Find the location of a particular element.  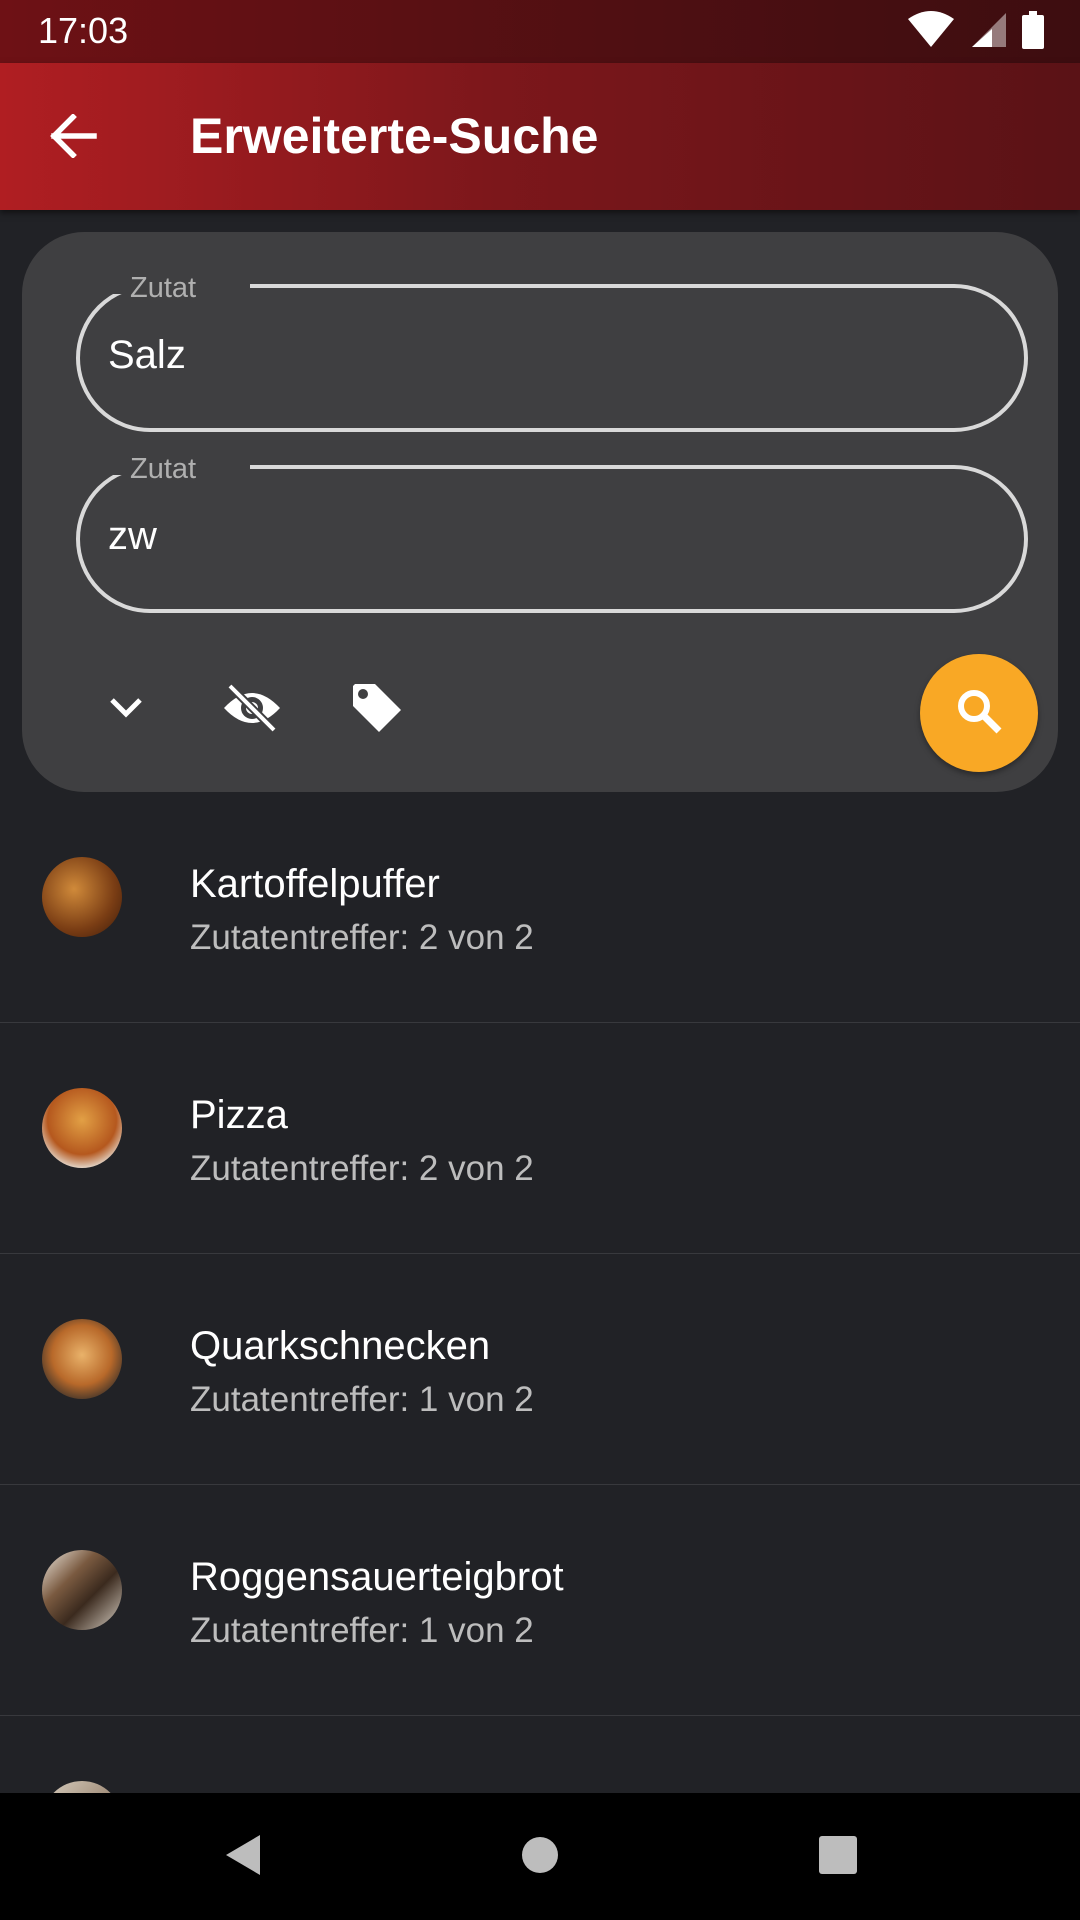

tag-filter-button is located at coordinates (377, 710).